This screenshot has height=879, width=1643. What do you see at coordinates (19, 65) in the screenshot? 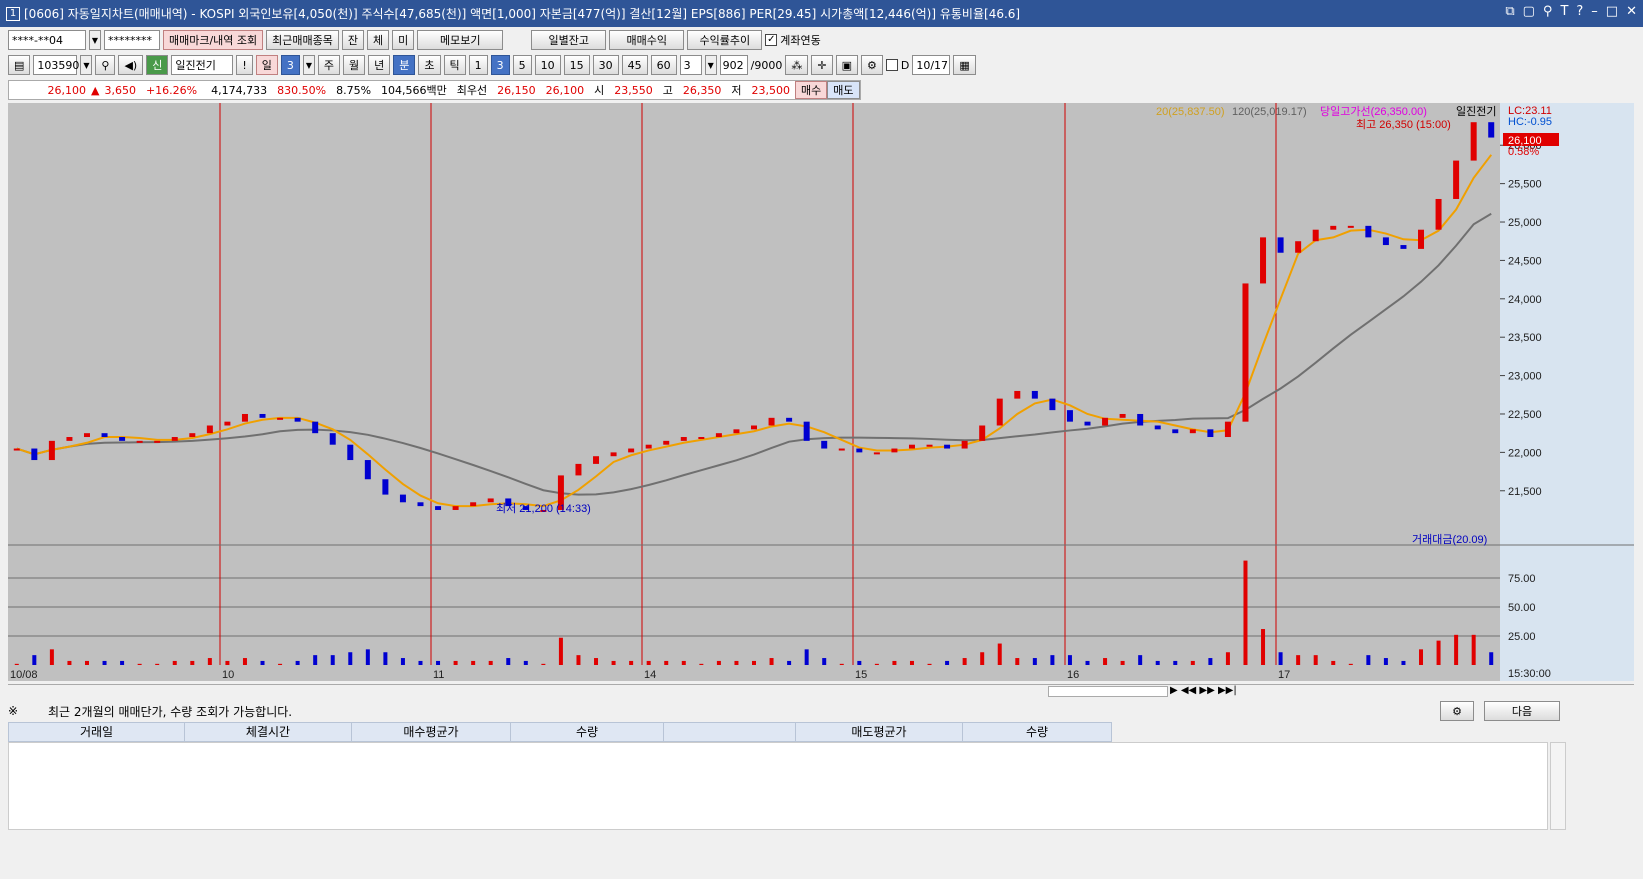
I see `layout-icon: ▤` at bounding box center [19, 65].